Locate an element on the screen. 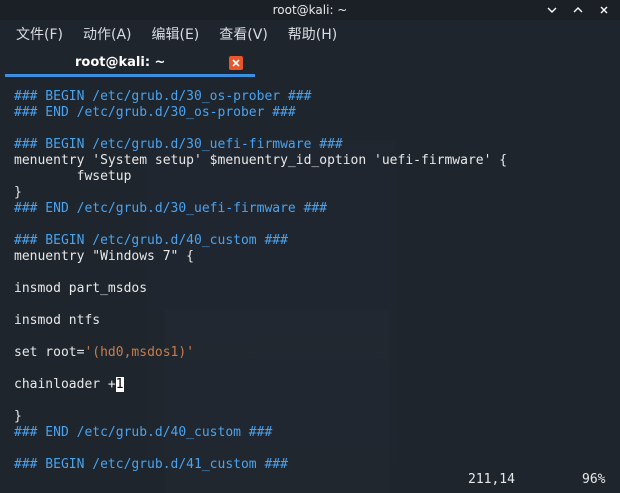  code-text: ### BEGIN /etc/grub.d/30_os-prober ### is located at coordinates (163, 96).